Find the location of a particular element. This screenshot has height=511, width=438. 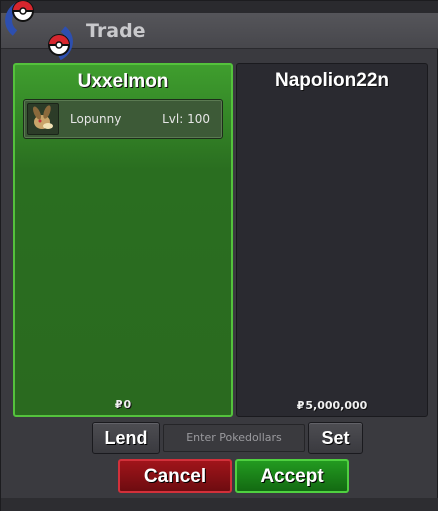

pokemon-level: Lvl: 100 is located at coordinates (186, 119).